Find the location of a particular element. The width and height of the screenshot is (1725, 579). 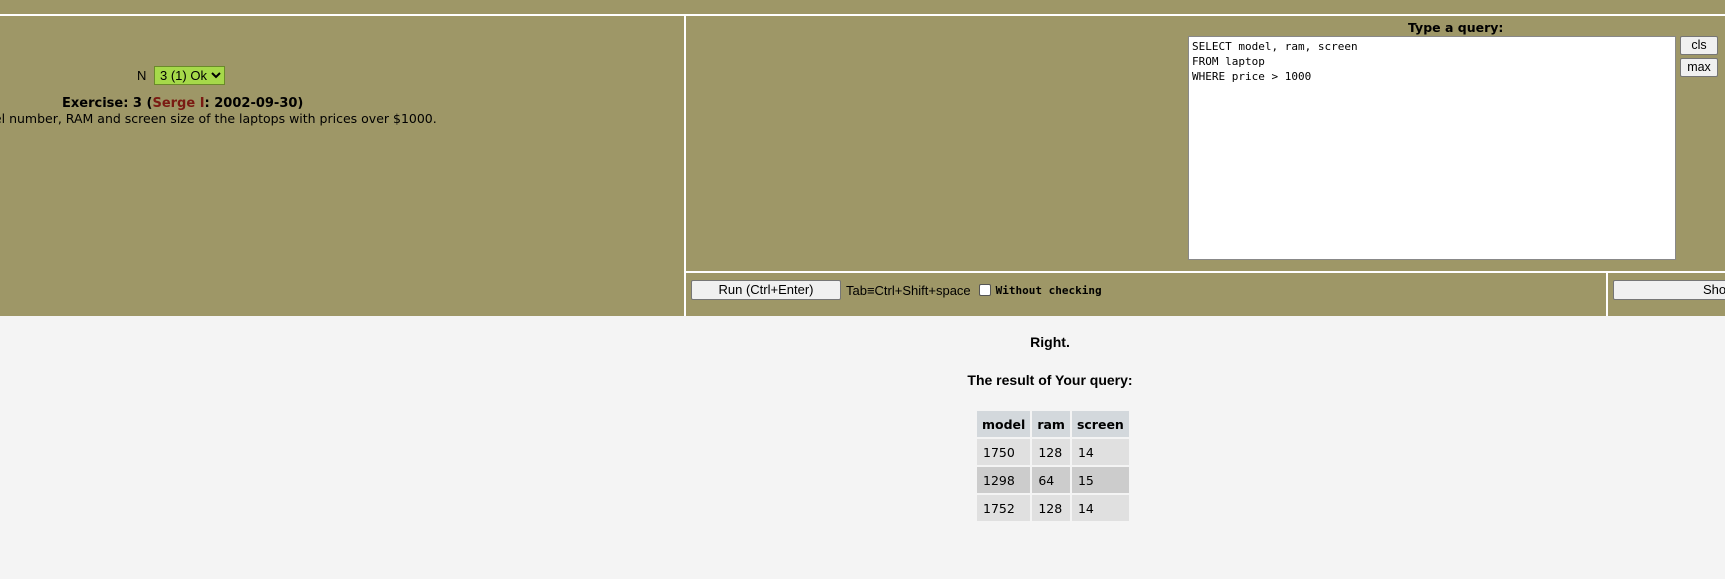

max-button: max is located at coordinates (1699, 67).